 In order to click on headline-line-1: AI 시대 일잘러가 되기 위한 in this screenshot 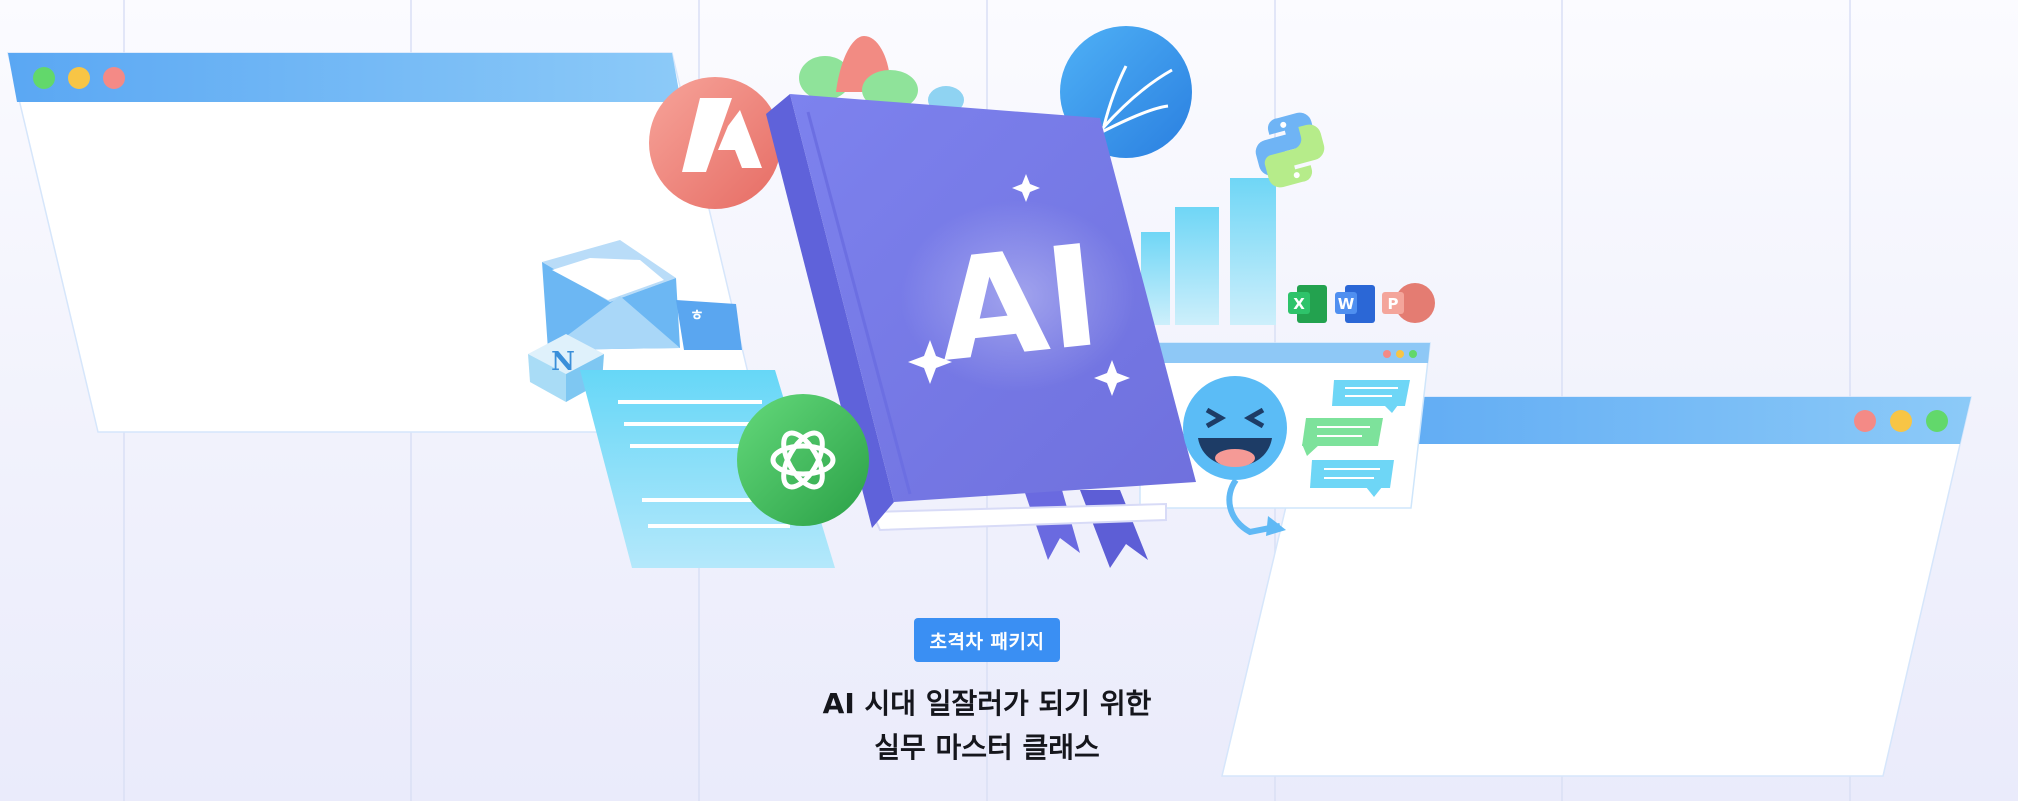, I will do `click(987, 703)`.